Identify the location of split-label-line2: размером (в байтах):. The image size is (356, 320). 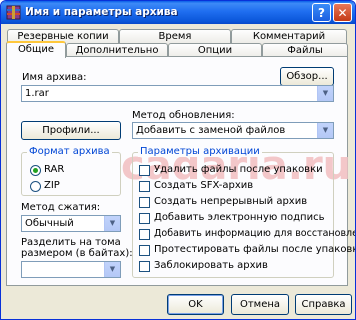
(77, 253).